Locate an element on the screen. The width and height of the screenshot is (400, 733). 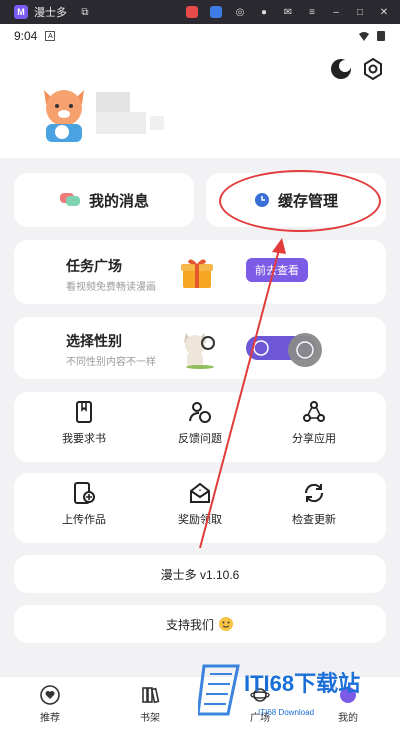
nav-recommend-label: 推荐 is located at coordinates (50, 718).